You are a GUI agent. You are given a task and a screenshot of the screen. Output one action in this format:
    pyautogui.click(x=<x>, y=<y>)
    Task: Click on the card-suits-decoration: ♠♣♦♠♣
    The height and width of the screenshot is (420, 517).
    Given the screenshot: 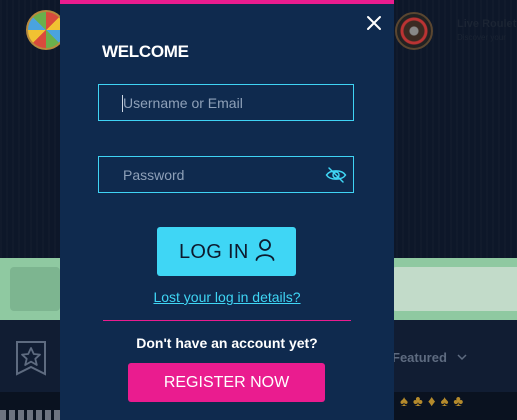 What is the action you would take?
    pyautogui.click(x=434, y=401)
    